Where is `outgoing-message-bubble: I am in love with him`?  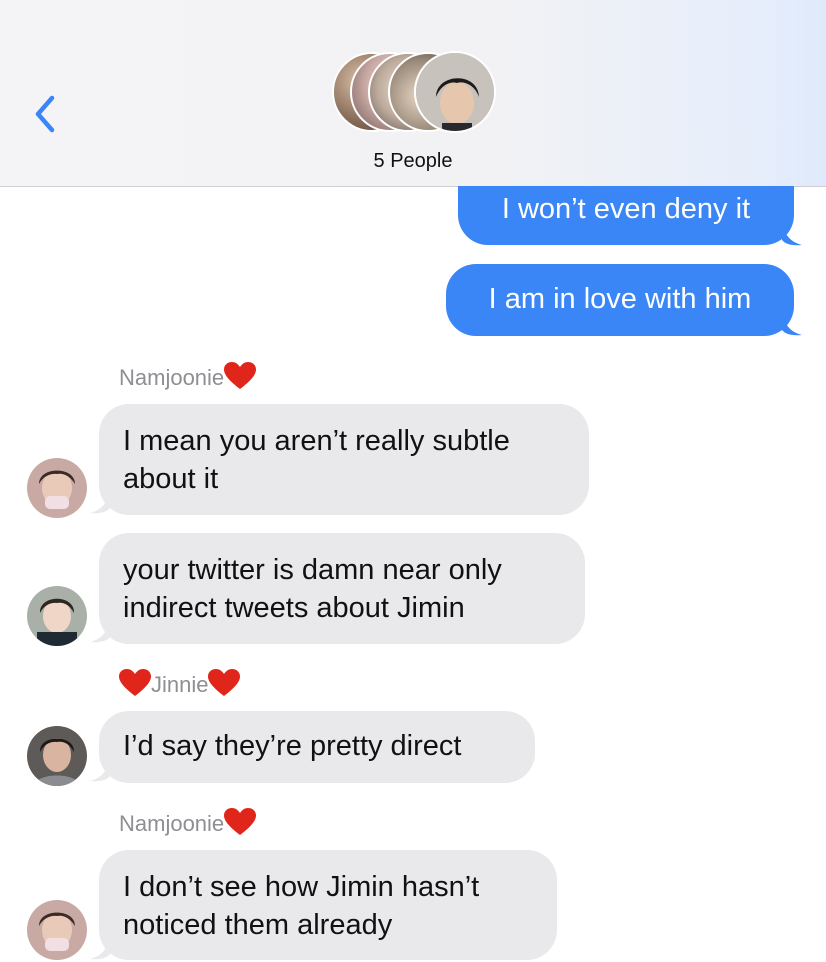 outgoing-message-bubble: I am in love with him is located at coordinates (620, 300).